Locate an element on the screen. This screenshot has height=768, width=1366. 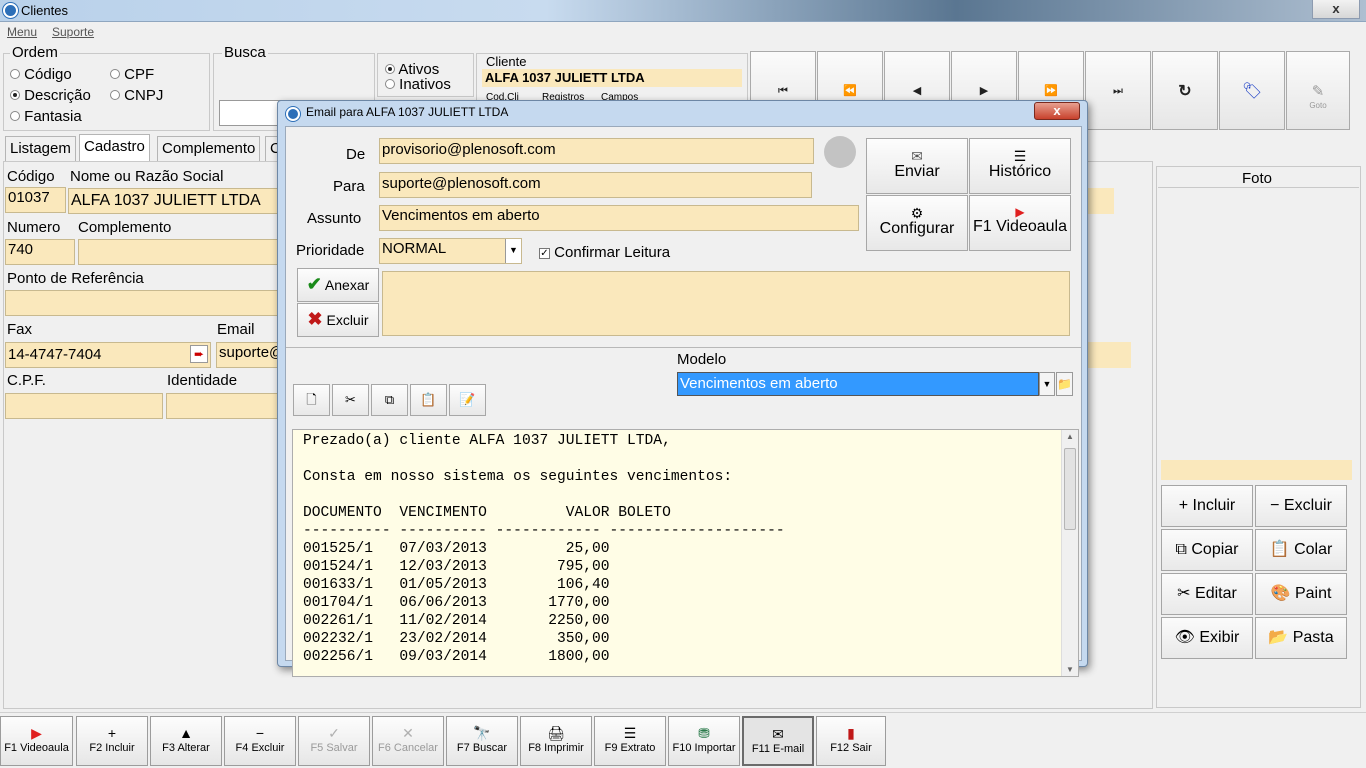
f12-icon: ▮ is located at coordinates (851, 733).